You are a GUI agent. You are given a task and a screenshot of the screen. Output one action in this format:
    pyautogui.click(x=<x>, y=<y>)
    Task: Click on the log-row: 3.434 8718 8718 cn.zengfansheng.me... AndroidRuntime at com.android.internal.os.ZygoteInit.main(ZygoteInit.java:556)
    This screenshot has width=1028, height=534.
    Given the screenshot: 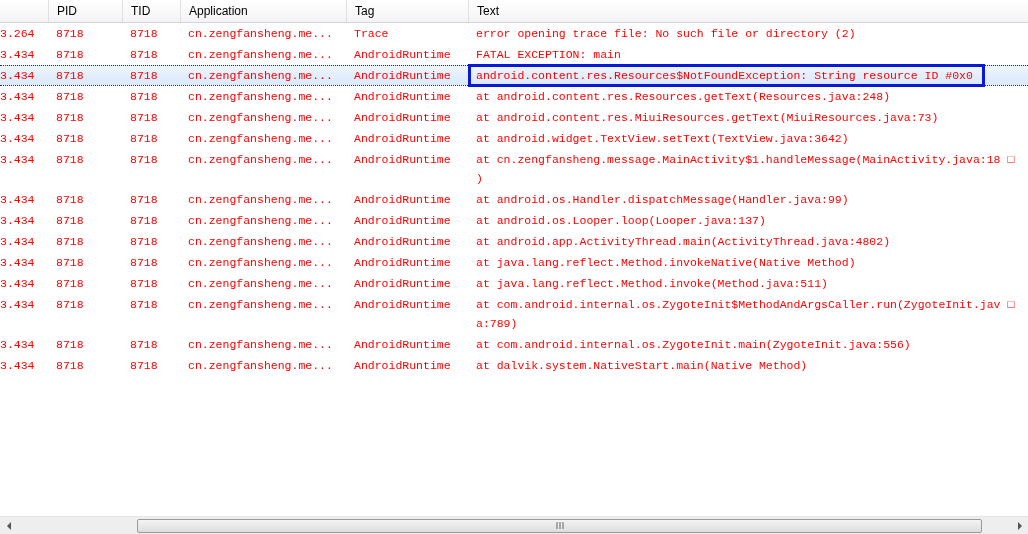 What is the action you would take?
    pyautogui.click(x=514, y=344)
    